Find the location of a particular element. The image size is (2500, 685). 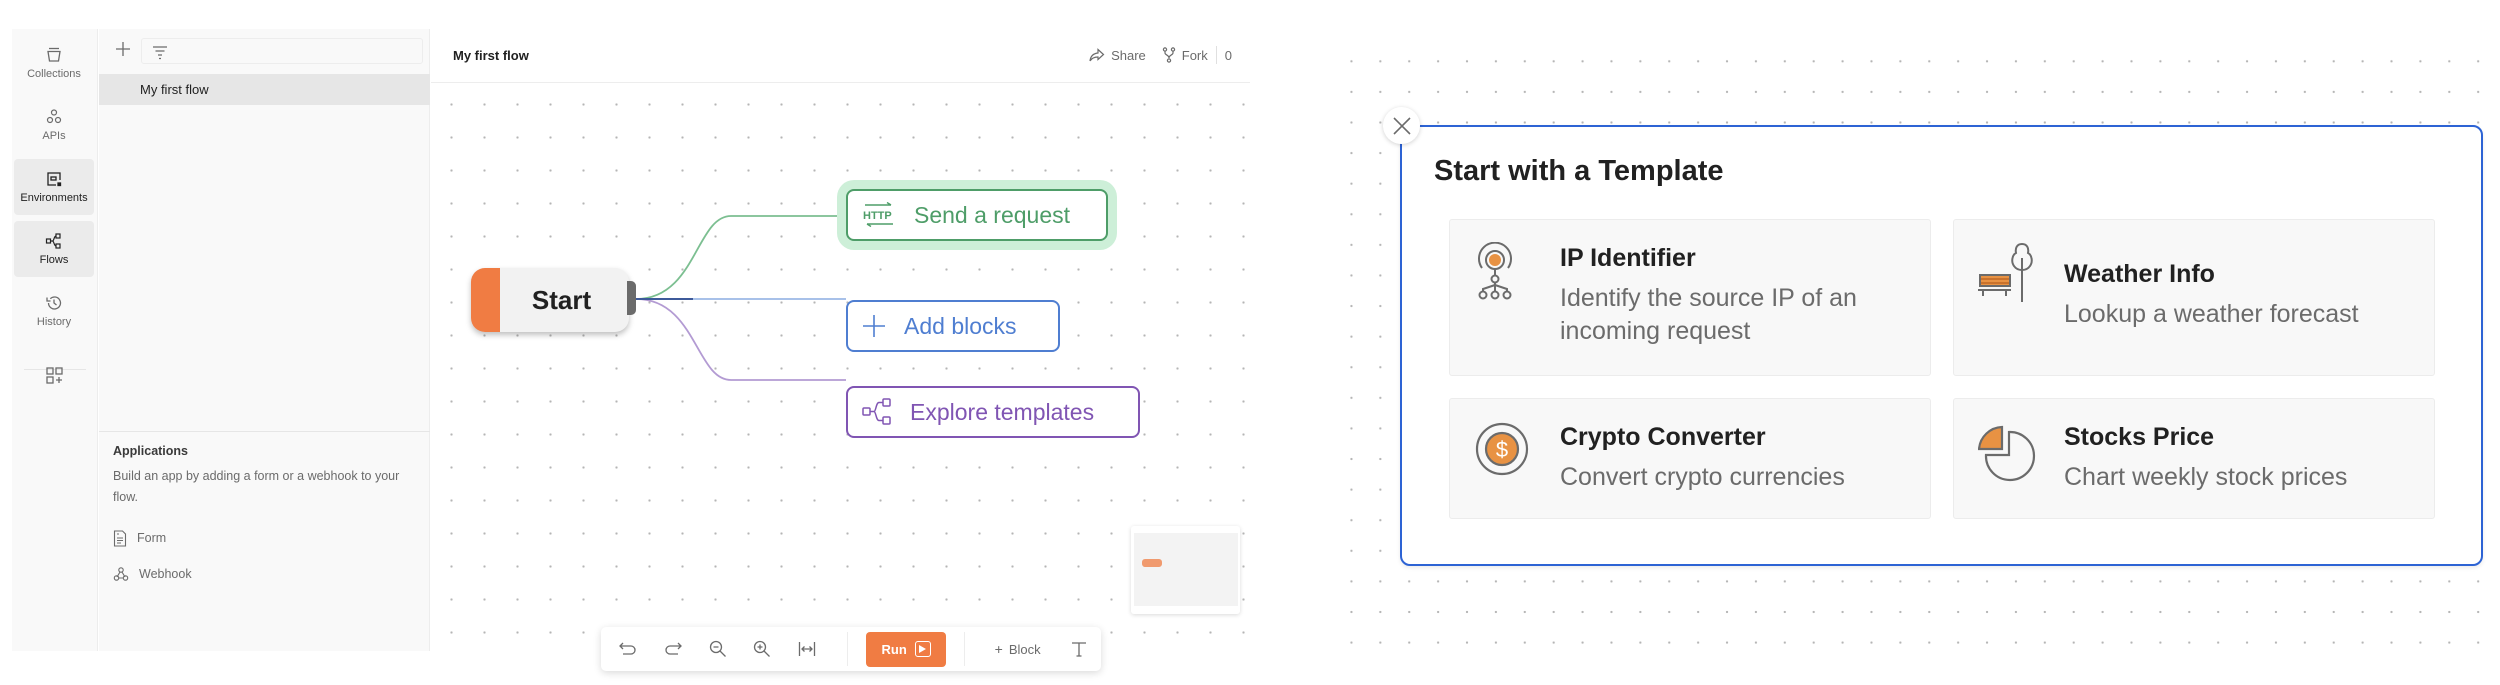

explore-templates-node: Explore templates is located at coordinates (993, 412).